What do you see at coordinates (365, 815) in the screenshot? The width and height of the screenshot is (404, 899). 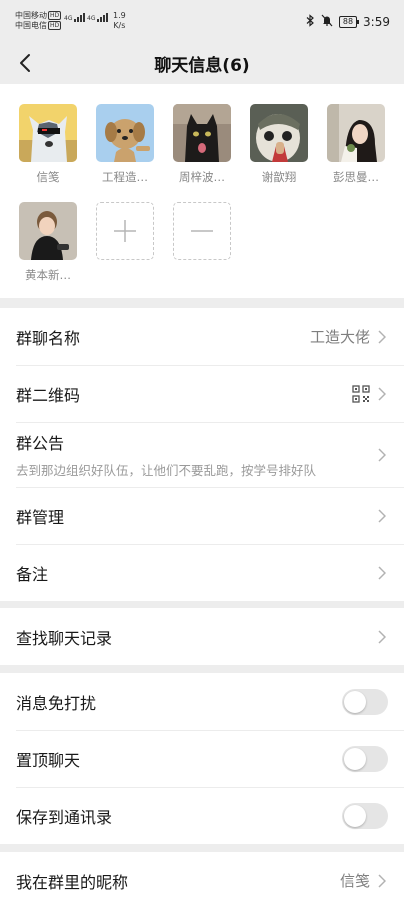 I see `save-contacts-toggle` at bounding box center [365, 815].